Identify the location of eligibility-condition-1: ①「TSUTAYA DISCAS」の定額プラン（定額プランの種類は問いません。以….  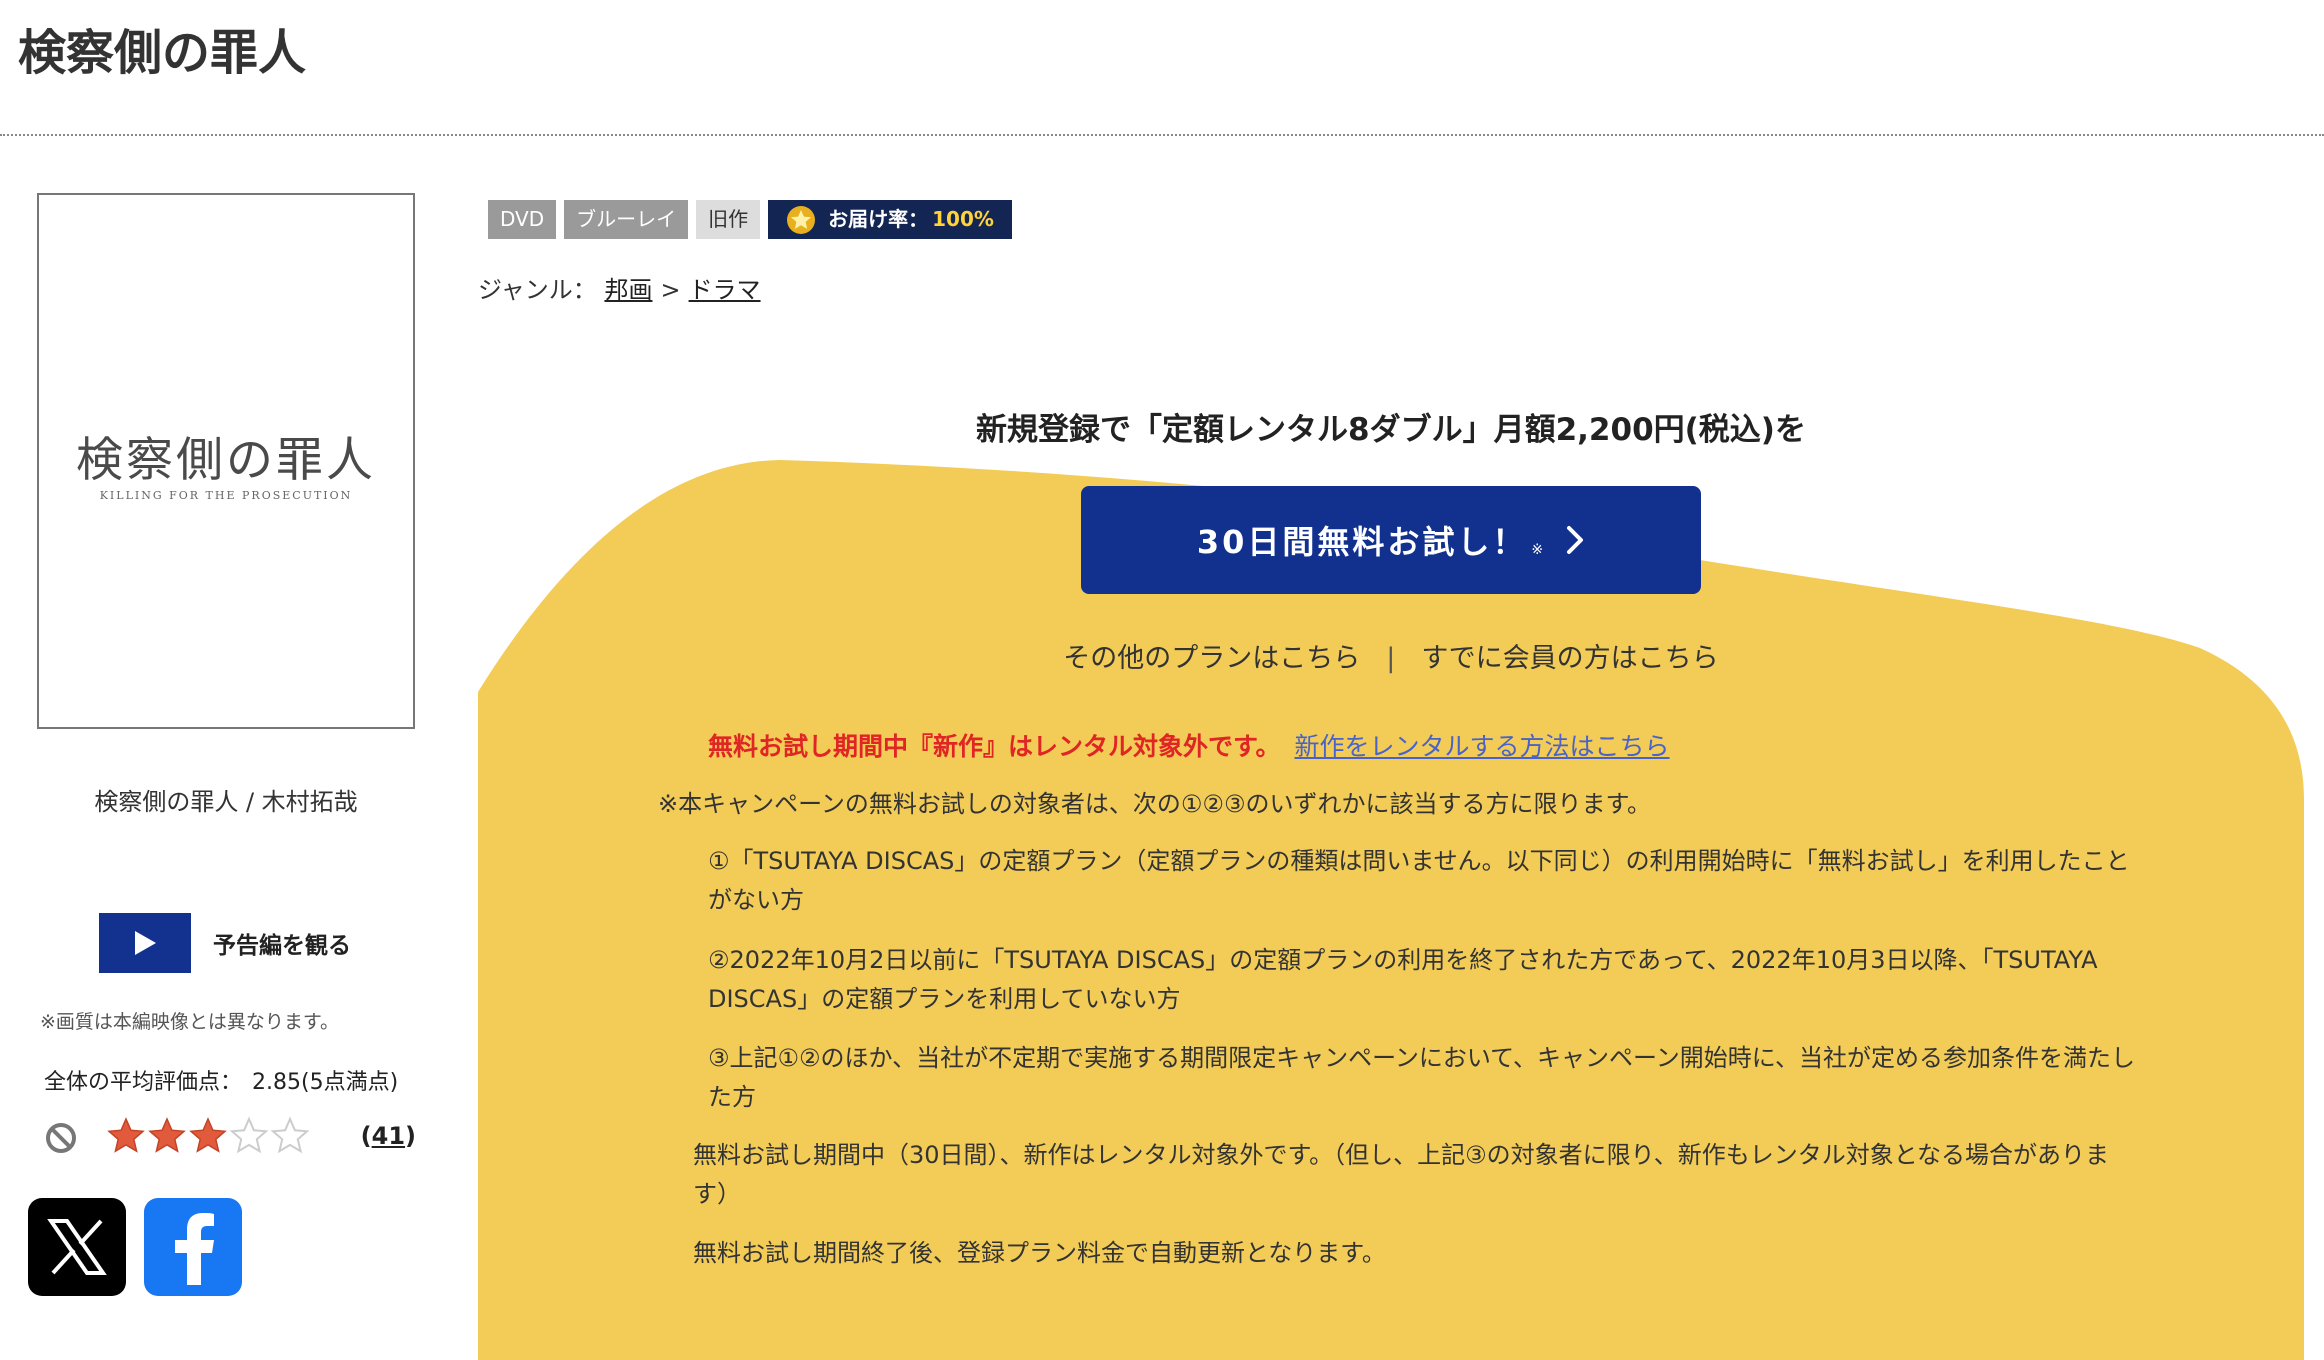
(1419, 880).